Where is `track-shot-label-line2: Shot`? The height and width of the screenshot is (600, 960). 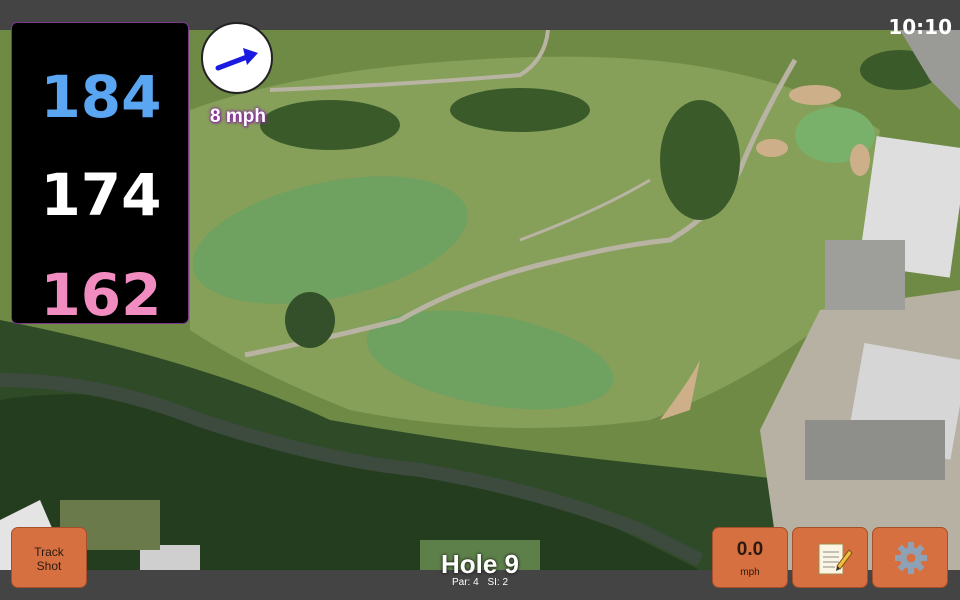 track-shot-label-line2: Shot is located at coordinates (49, 566).